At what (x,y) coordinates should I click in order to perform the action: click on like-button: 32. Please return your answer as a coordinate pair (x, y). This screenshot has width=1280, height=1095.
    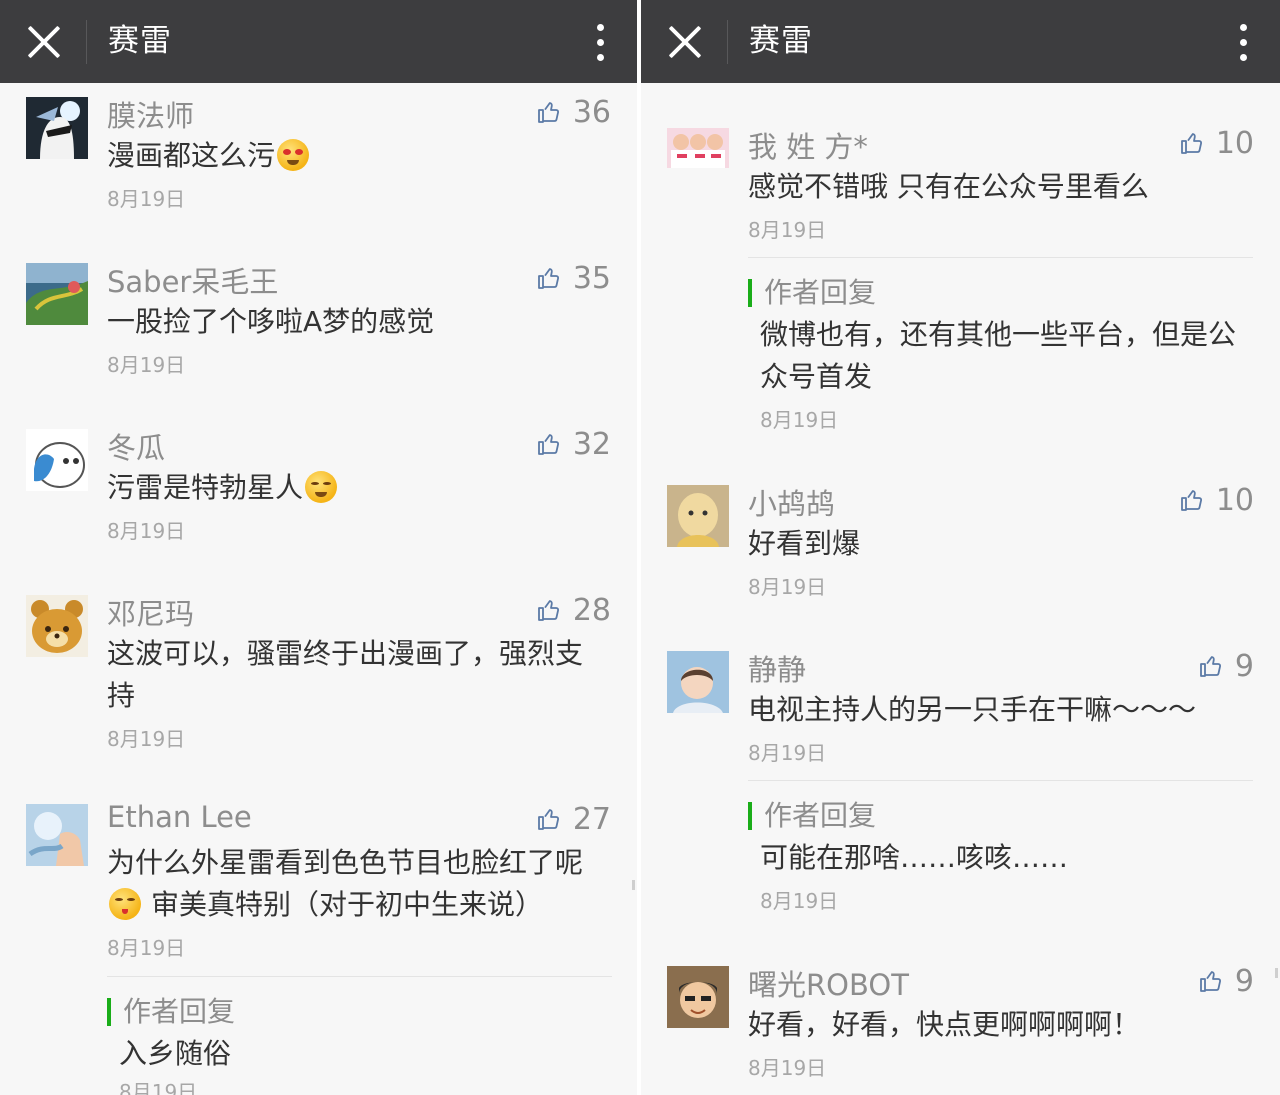
    Looking at the image, I should click on (574, 444).